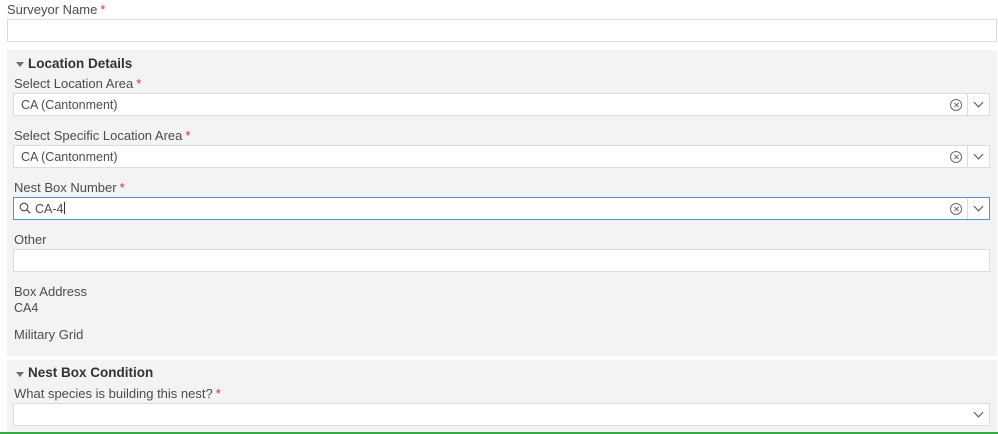 The height and width of the screenshot is (434, 998). Describe the element at coordinates (30, 239) in the screenshot. I see `other-label: Other` at that location.